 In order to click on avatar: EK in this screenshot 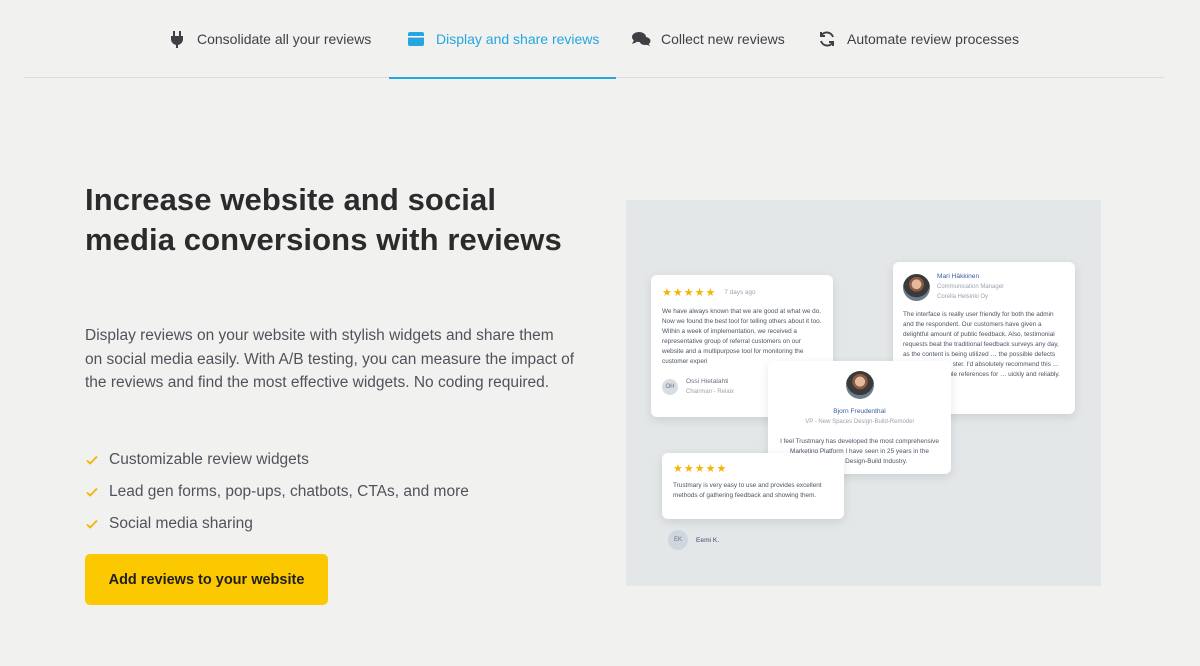, I will do `click(678, 540)`.